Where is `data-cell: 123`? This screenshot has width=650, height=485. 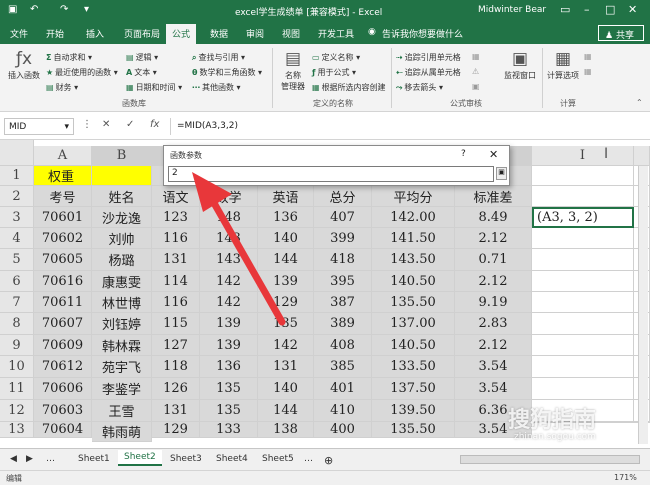
data-cell: 123 is located at coordinates (176, 217).